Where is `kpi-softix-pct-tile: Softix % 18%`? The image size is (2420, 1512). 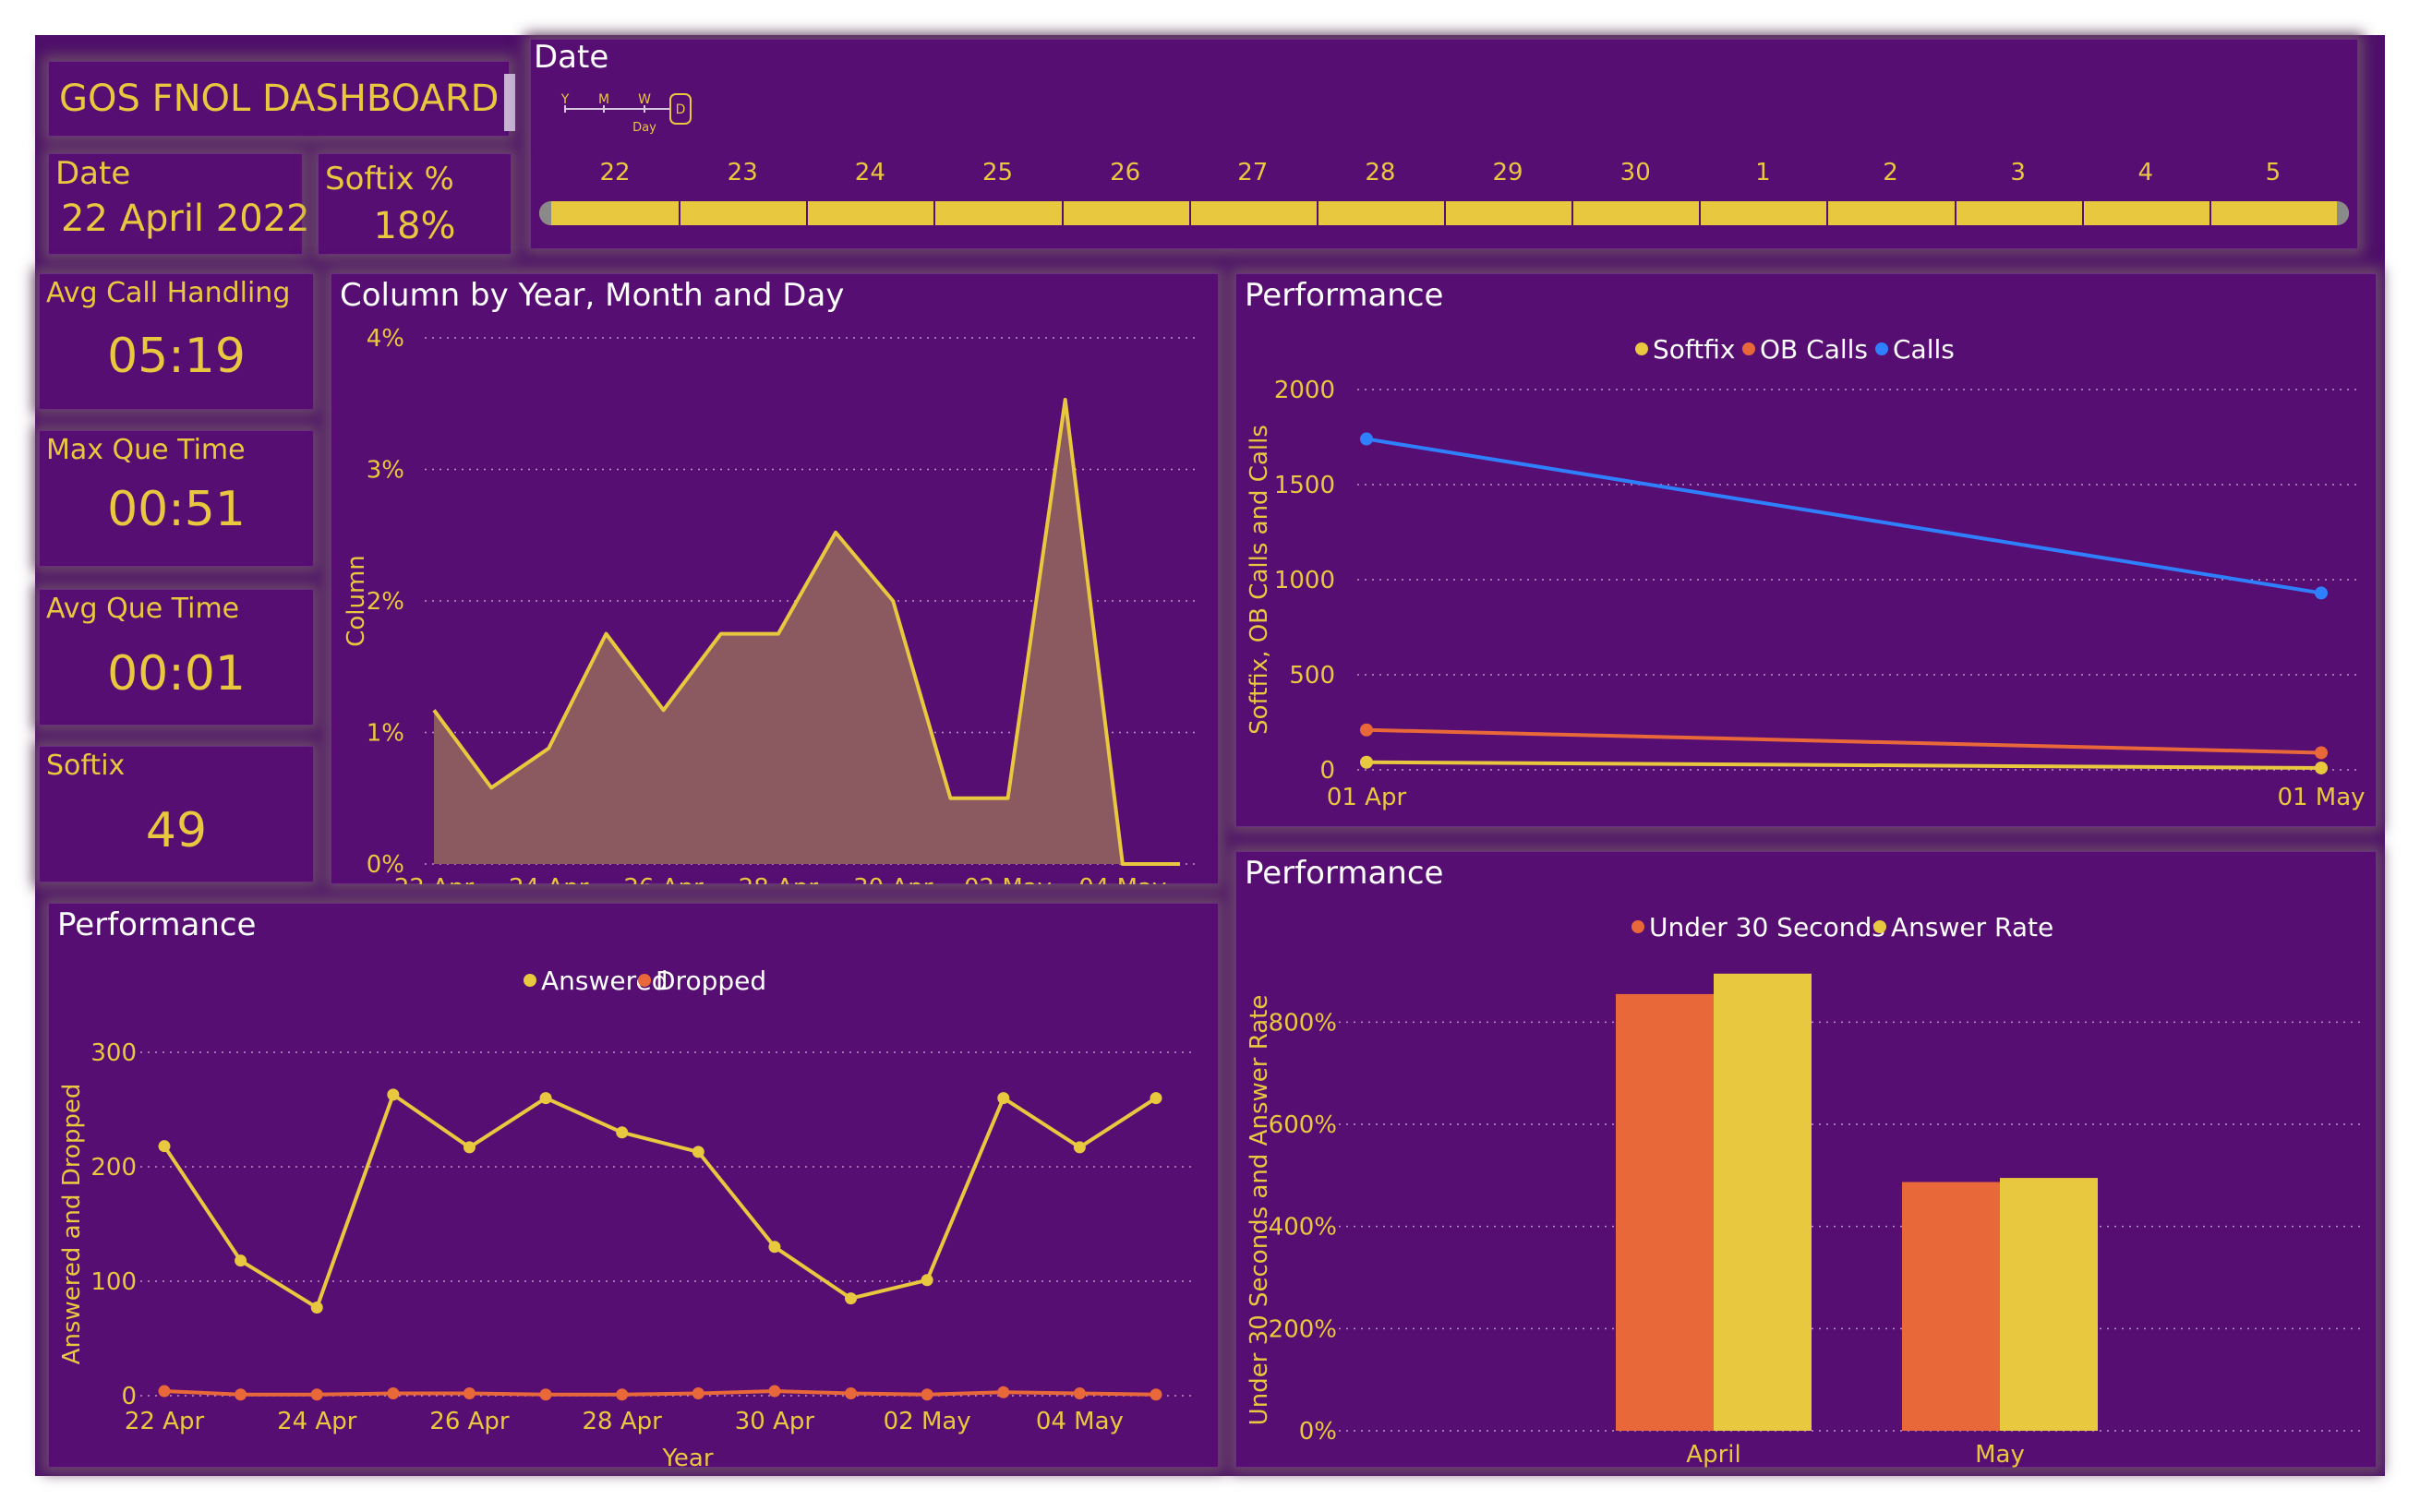 kpi-softix-pct-tile: Softix % 18% is located at coordinates (415, 204).